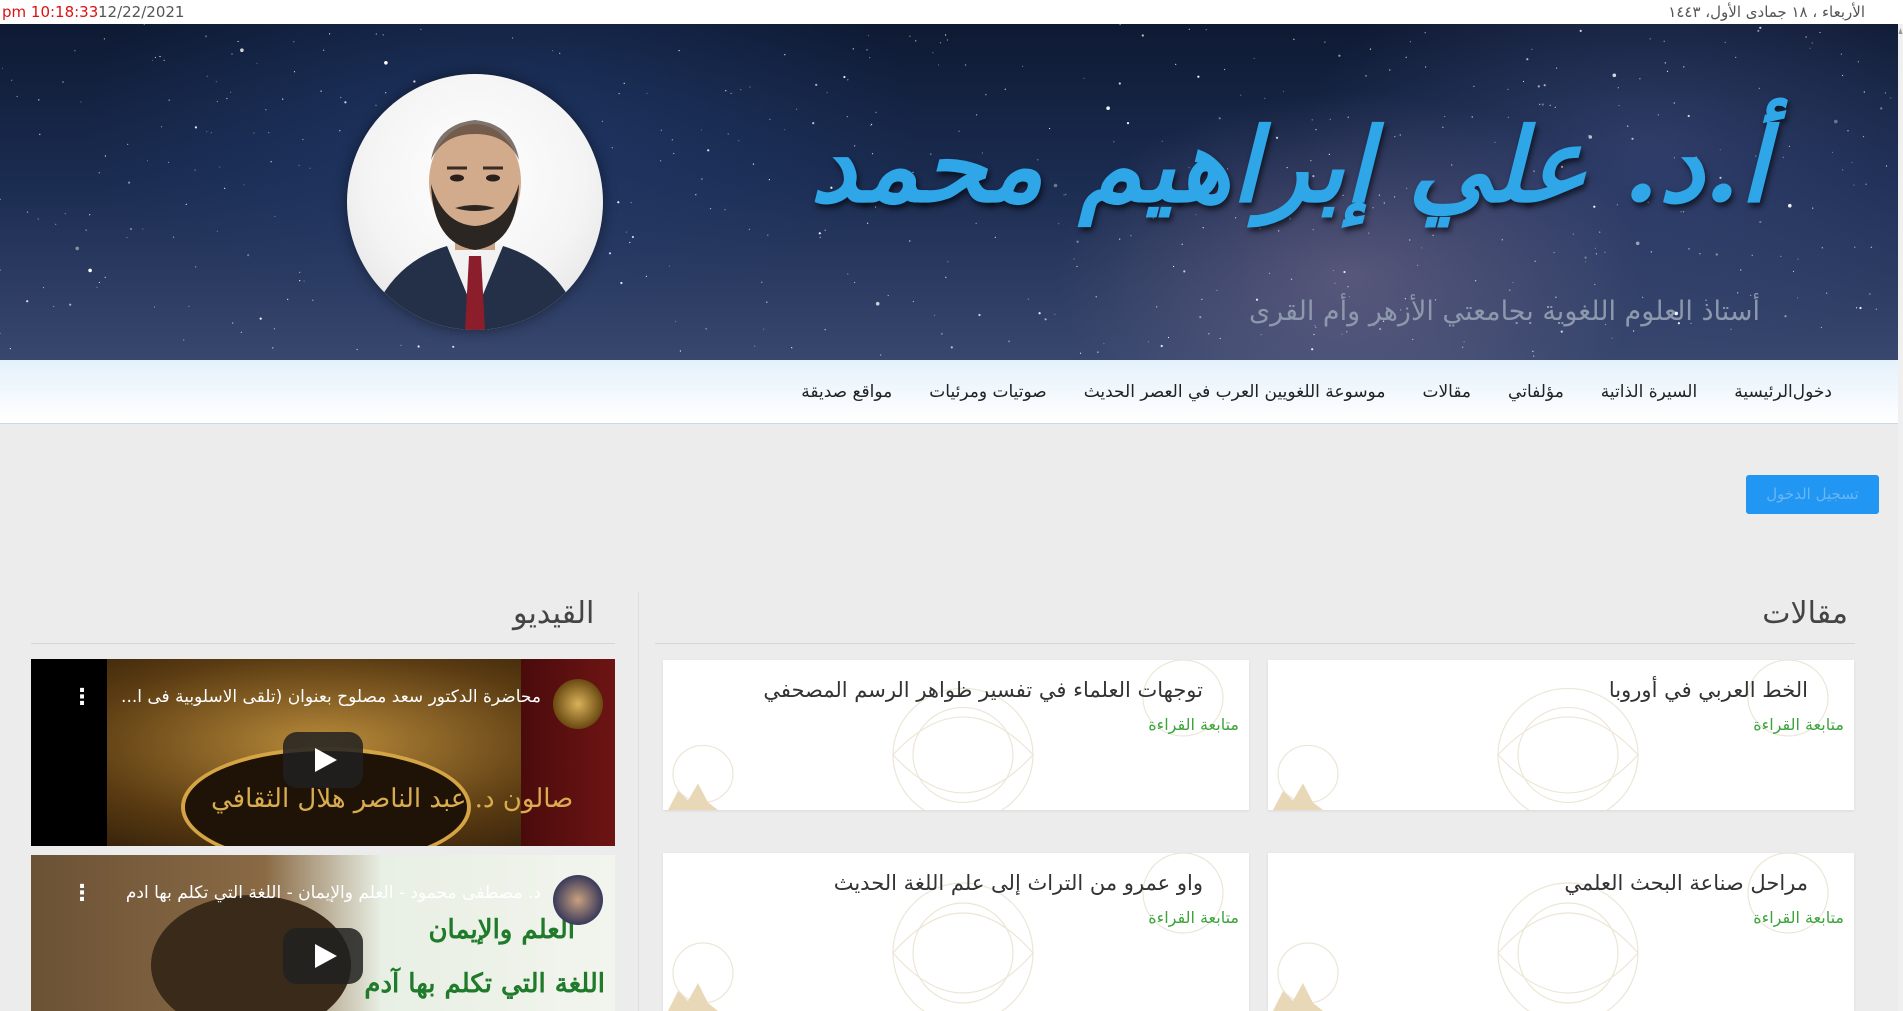 The image size is (1903, 1011). Describe the element at coordinates (1536, 392) in the screenshot. I see `nav-item: مؤلفاتي` at that location.